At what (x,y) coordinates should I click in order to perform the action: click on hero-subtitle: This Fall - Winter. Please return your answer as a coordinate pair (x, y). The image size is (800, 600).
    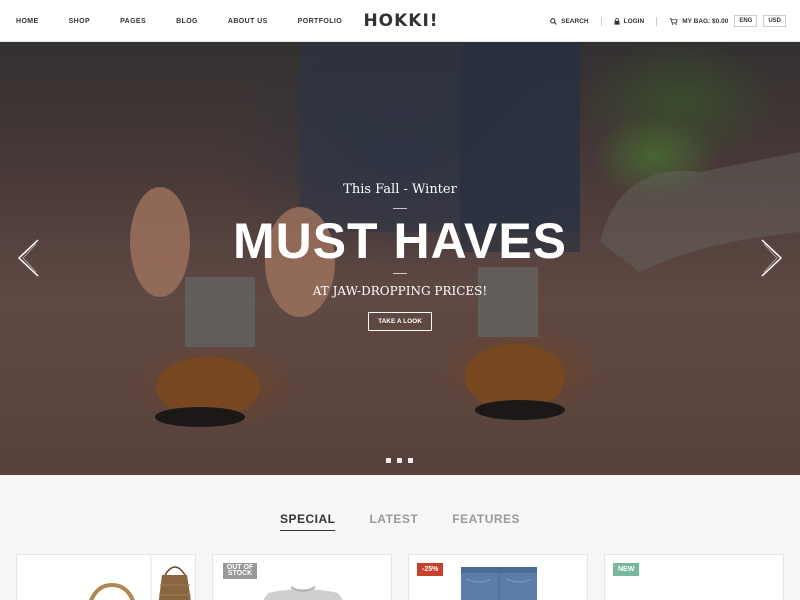
    Looking at the image, I should click on (400, 189).